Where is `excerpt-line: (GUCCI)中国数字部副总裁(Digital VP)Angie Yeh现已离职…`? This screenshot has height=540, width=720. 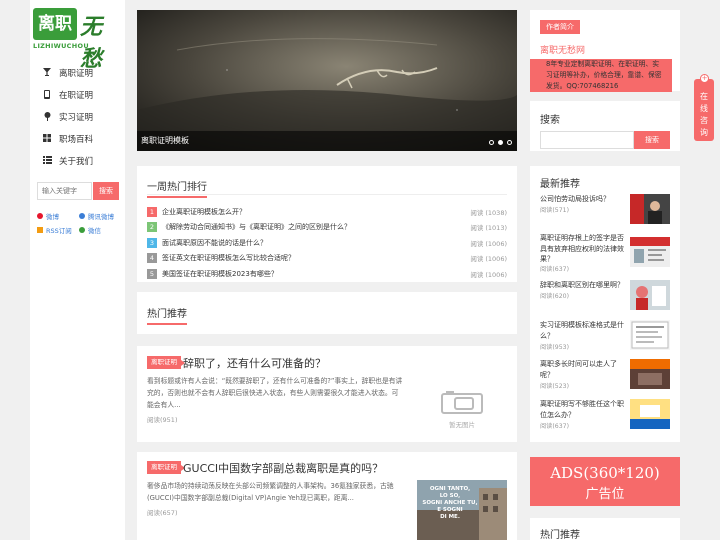
excerpt-line: (GUCCI)中国数字部副总裁(Digital VP)Angie Yeh现已离职… is located at coordinates (250, 498).